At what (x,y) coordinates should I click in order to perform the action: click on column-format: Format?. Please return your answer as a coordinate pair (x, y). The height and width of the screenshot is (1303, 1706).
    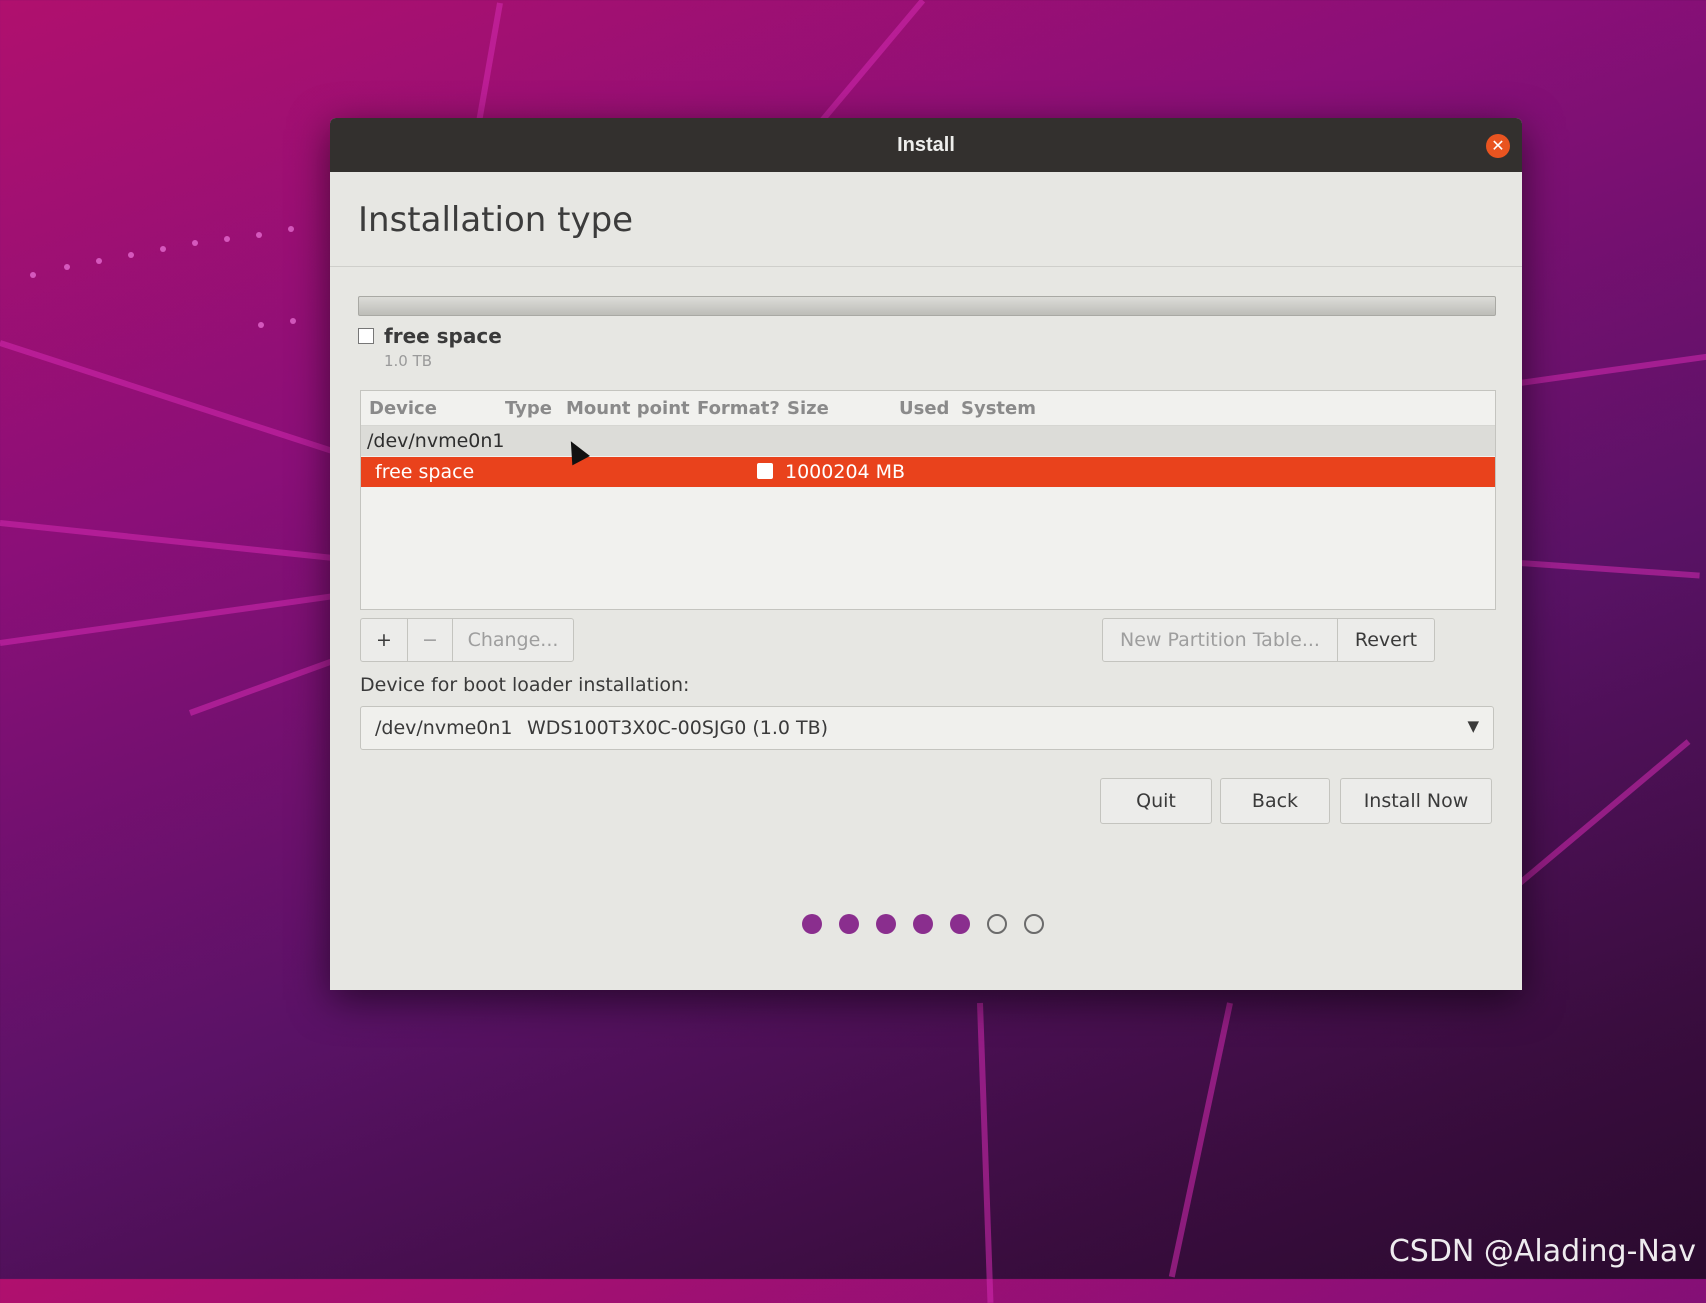
    Looking at the image, I should click on (738, 408).